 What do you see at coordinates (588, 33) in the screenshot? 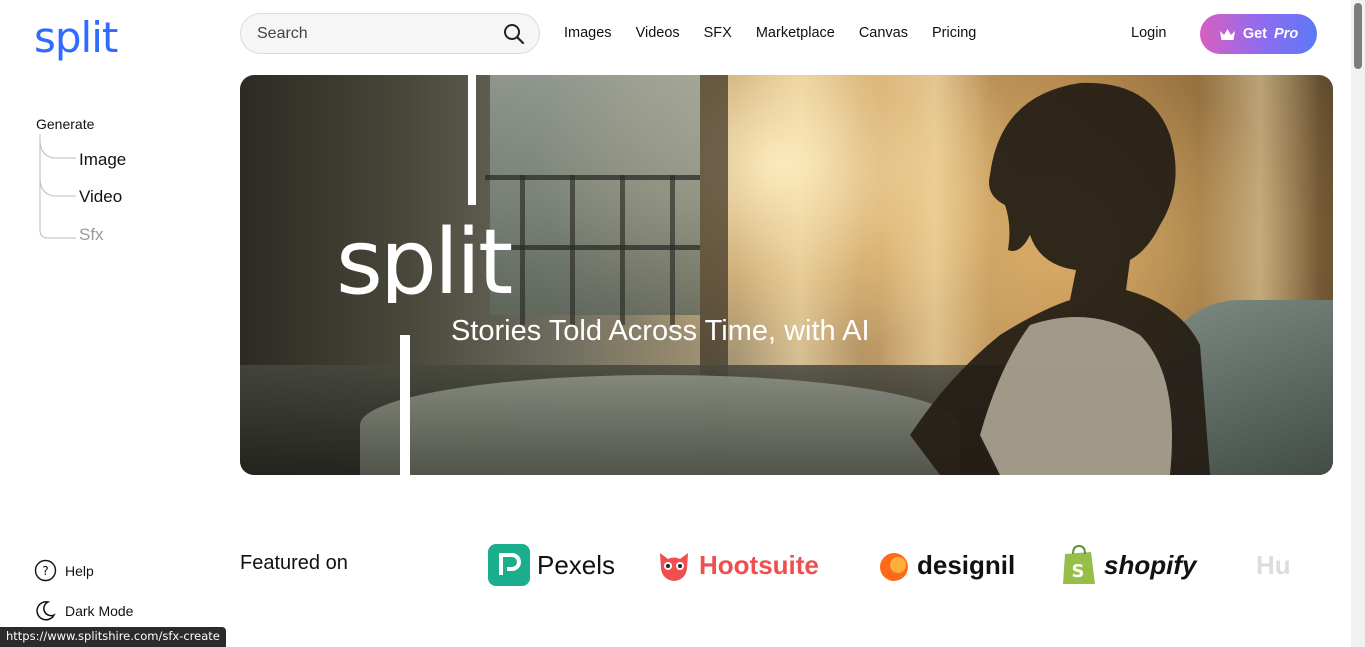
I see `nav-images: Images` at bounding box center [588, 33].